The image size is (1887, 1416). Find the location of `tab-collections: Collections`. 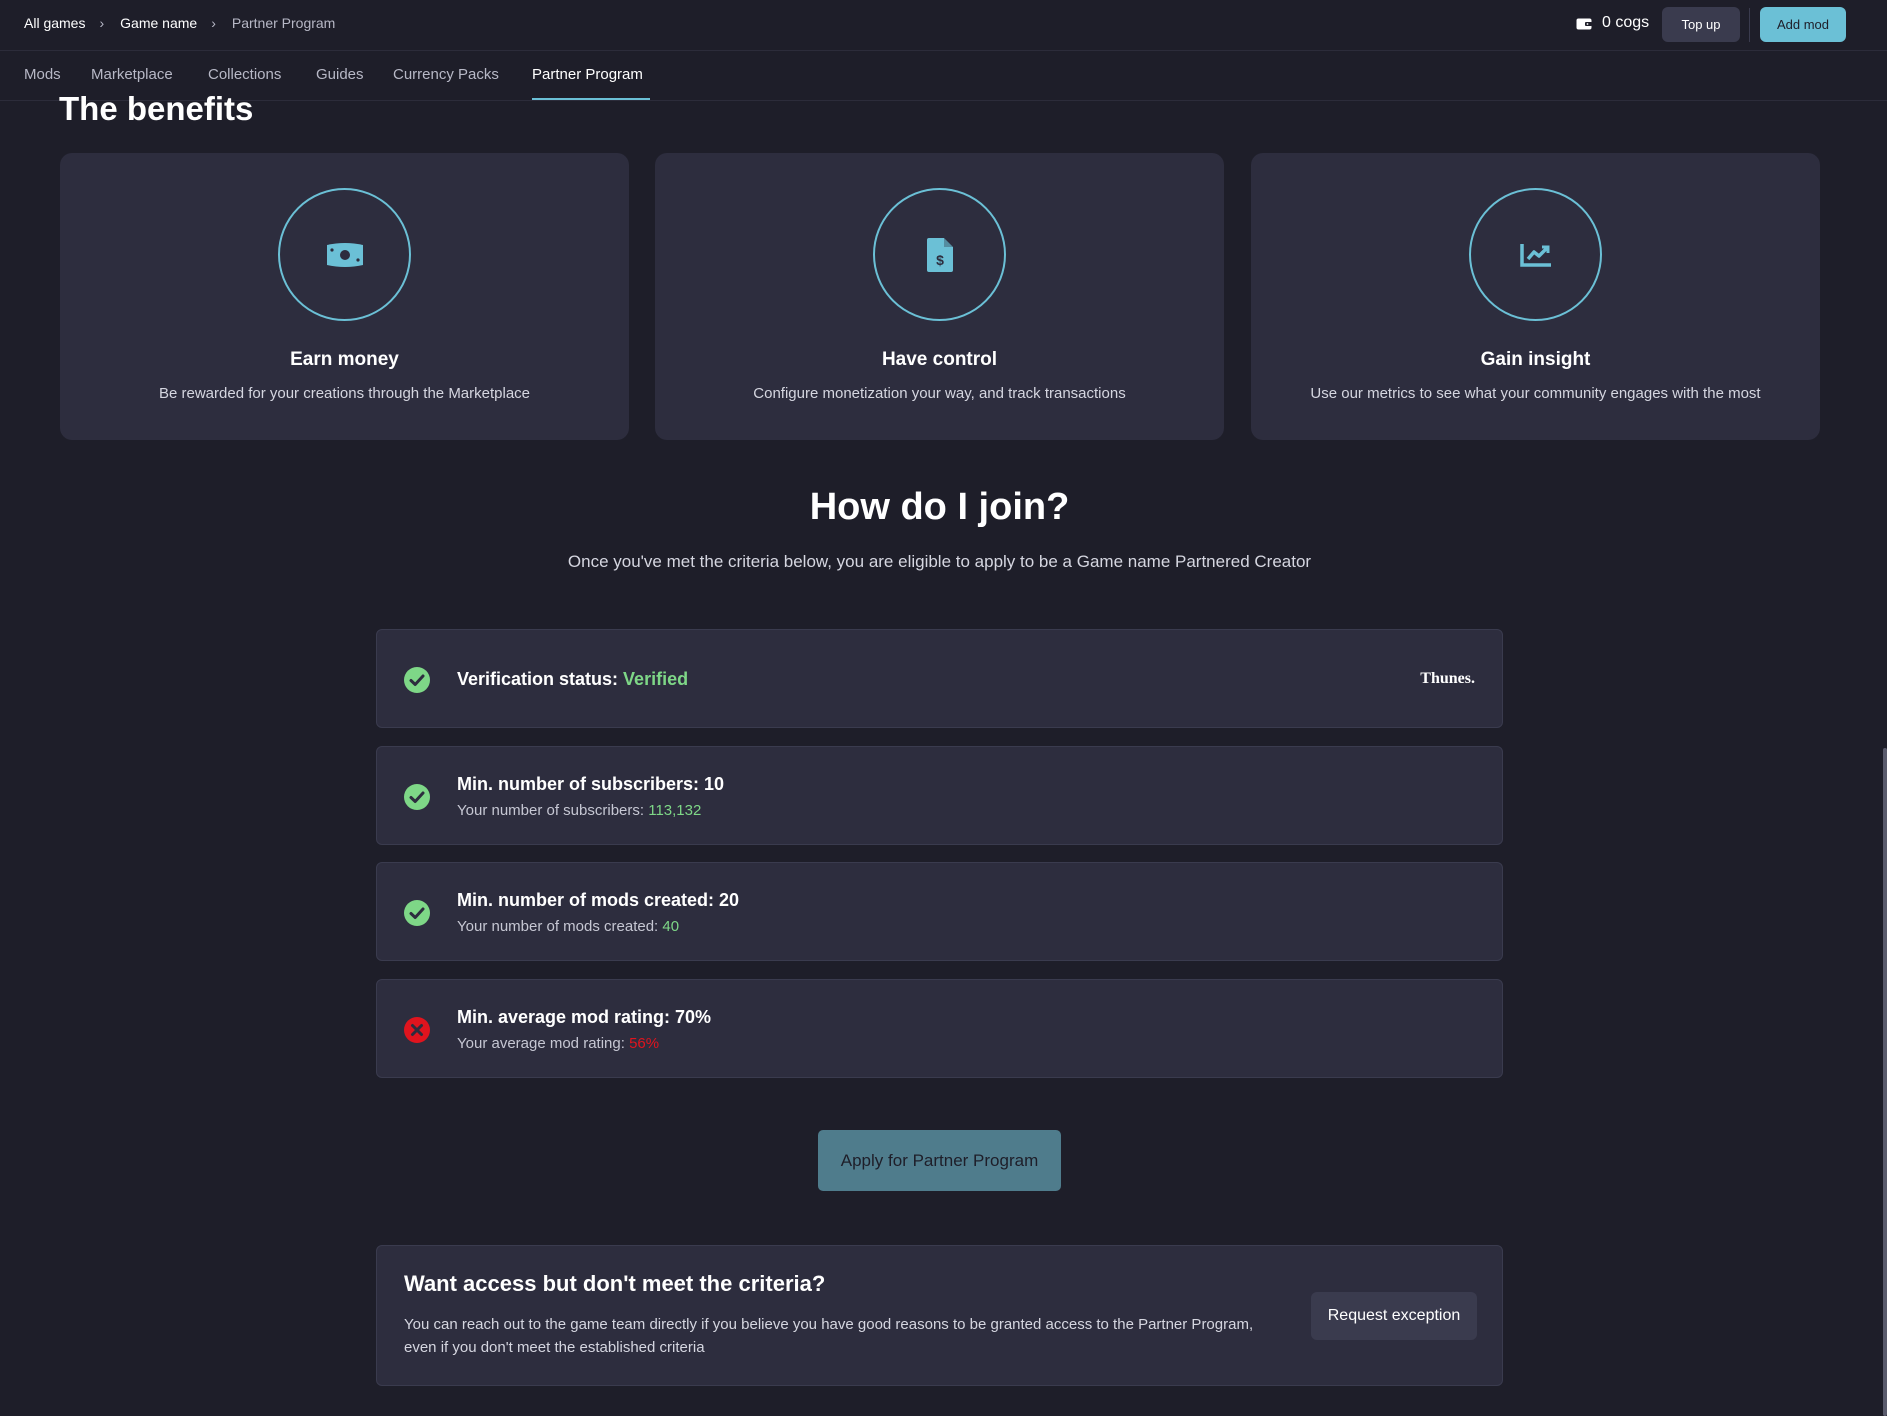

tab-collections: Collections is located at coordinates (244, 74).